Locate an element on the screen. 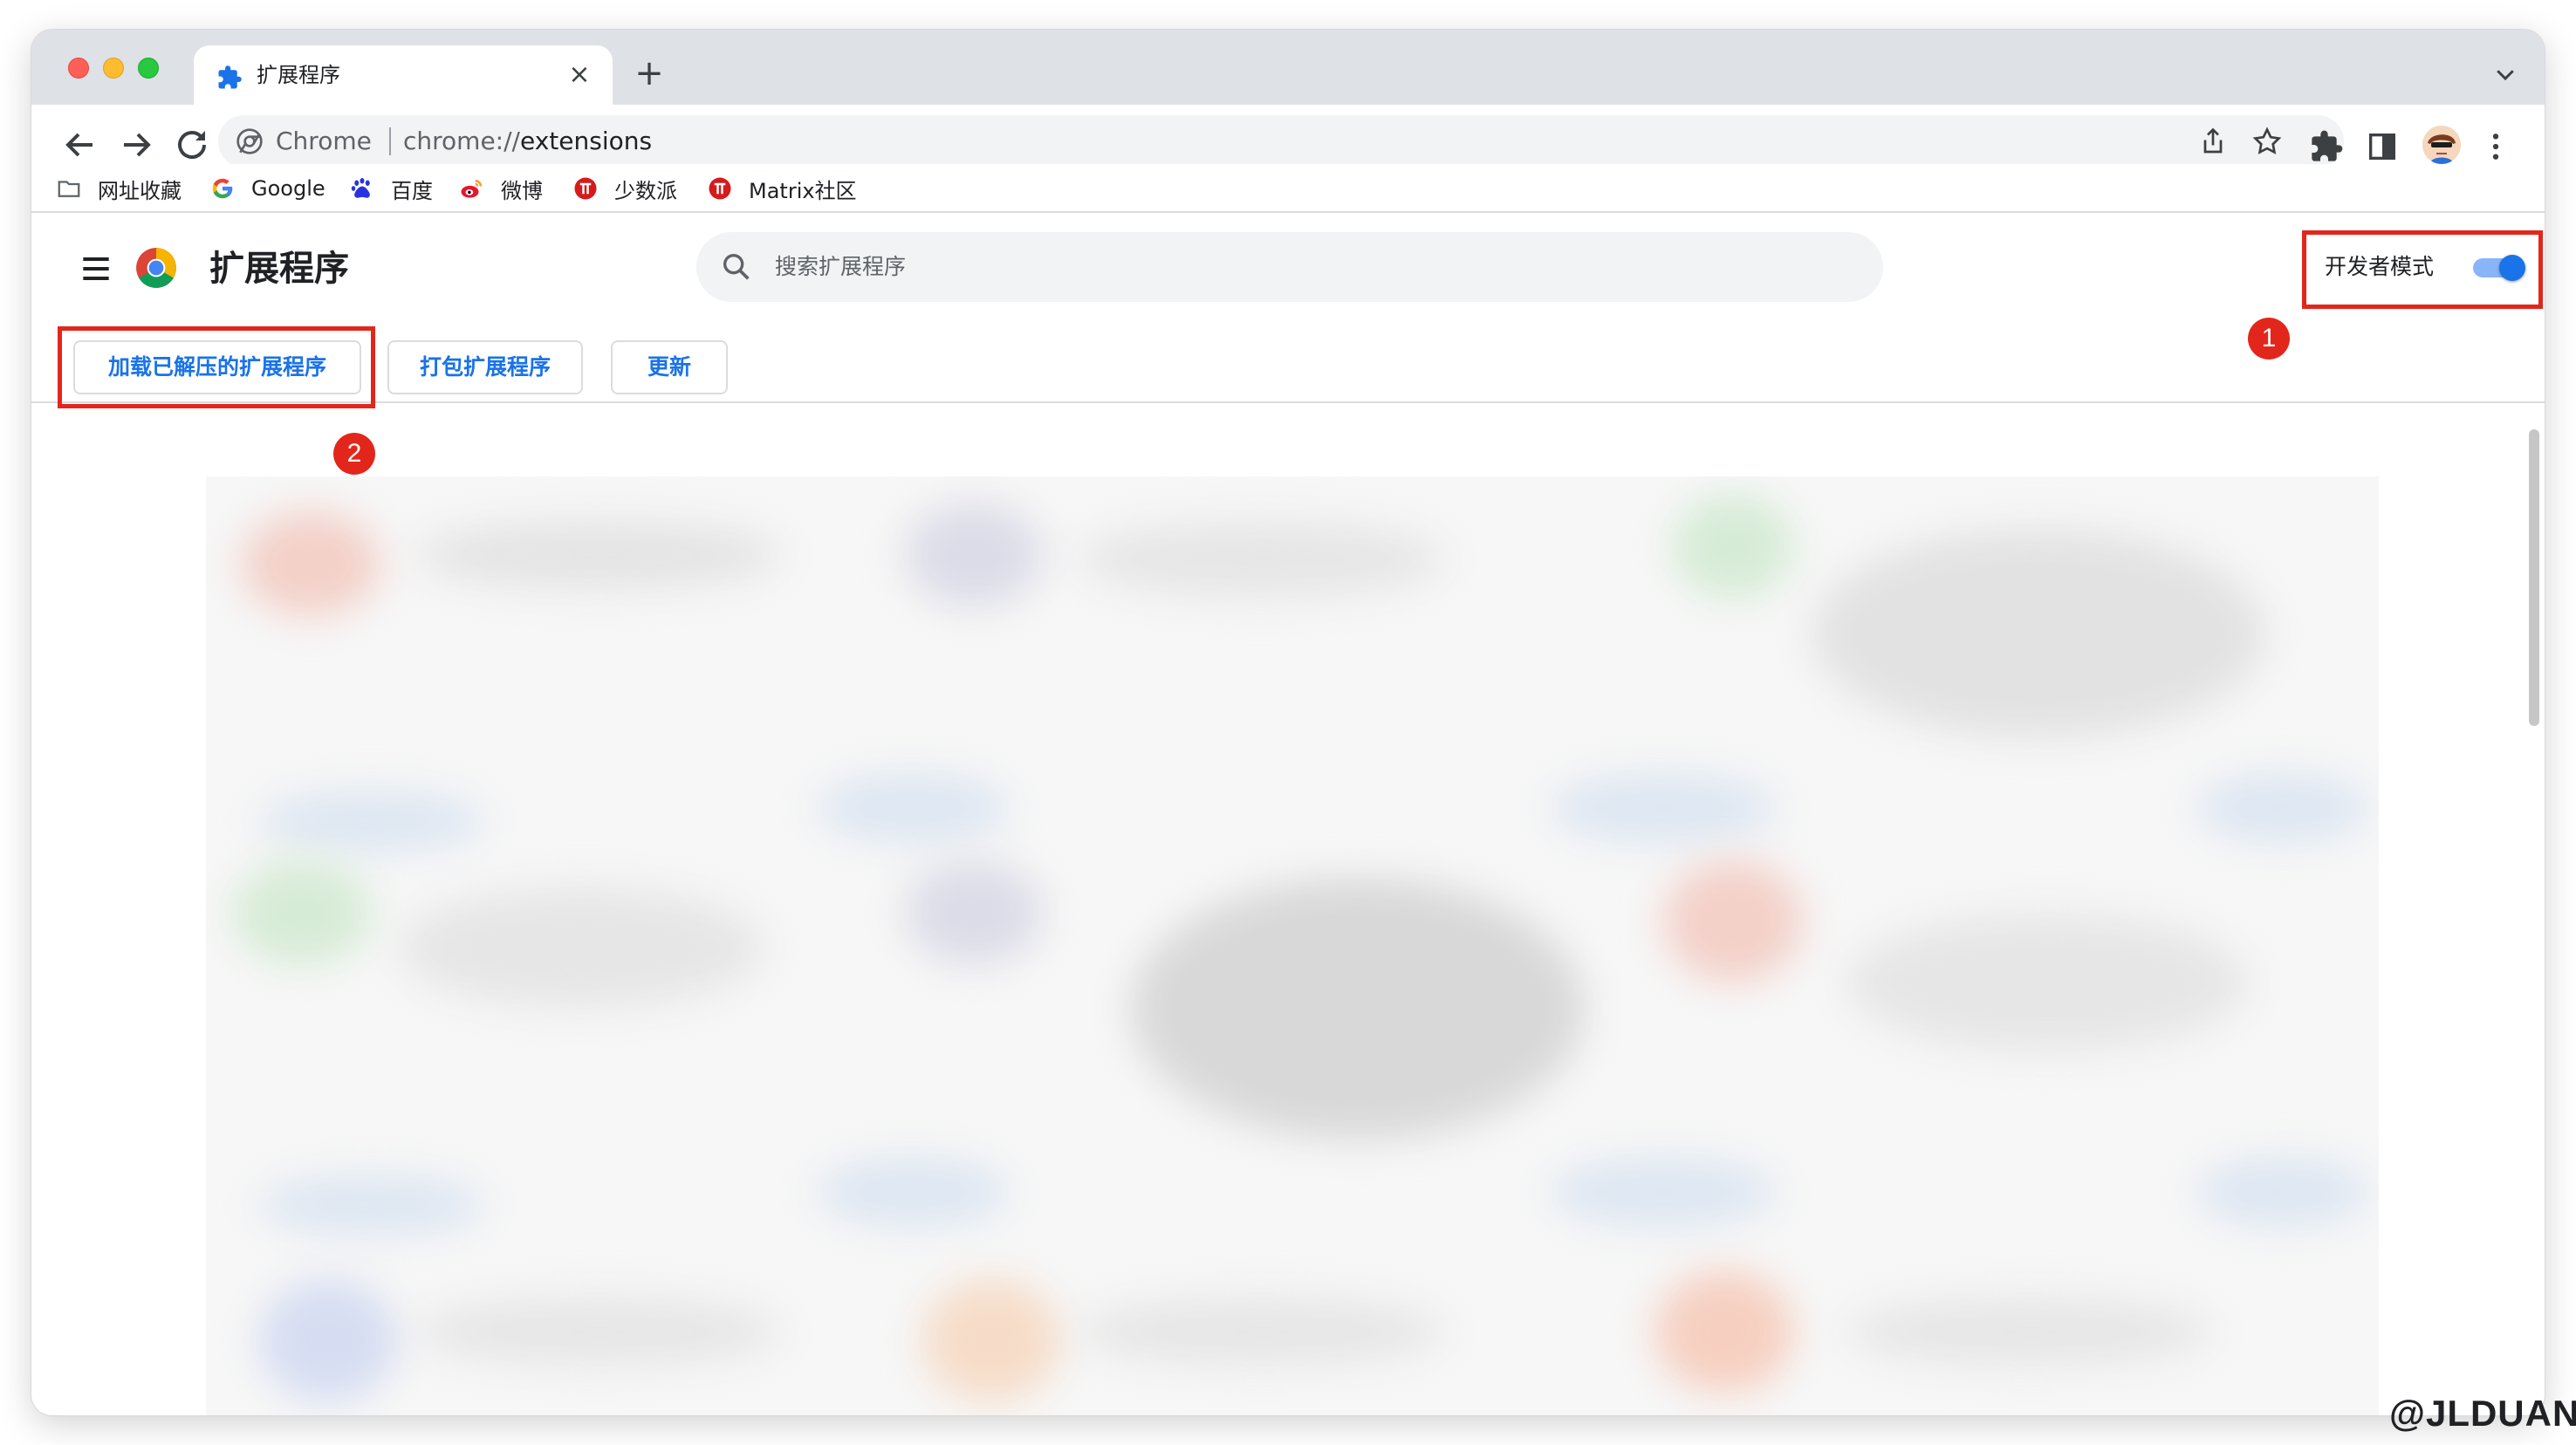 This screenshot has width=2576, height=1445. profile-avatar is located at coordinates (2442, 145).